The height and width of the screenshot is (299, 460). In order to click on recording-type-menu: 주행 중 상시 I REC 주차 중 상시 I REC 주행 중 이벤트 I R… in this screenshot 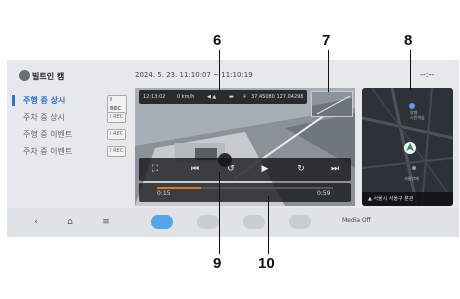, I will do `click(67, 126)`.